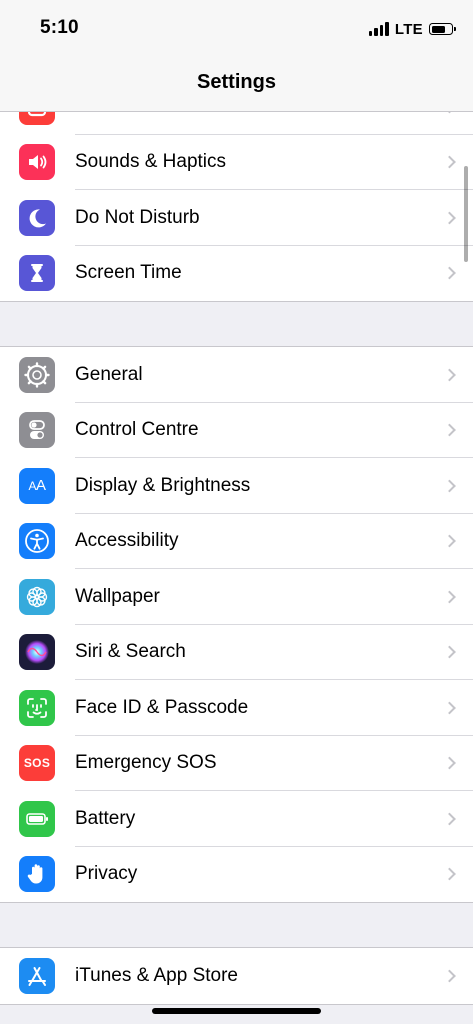 The height and width of the screenshot is (1024, 473). I want to click on home-indicator, so click(236, 1011).